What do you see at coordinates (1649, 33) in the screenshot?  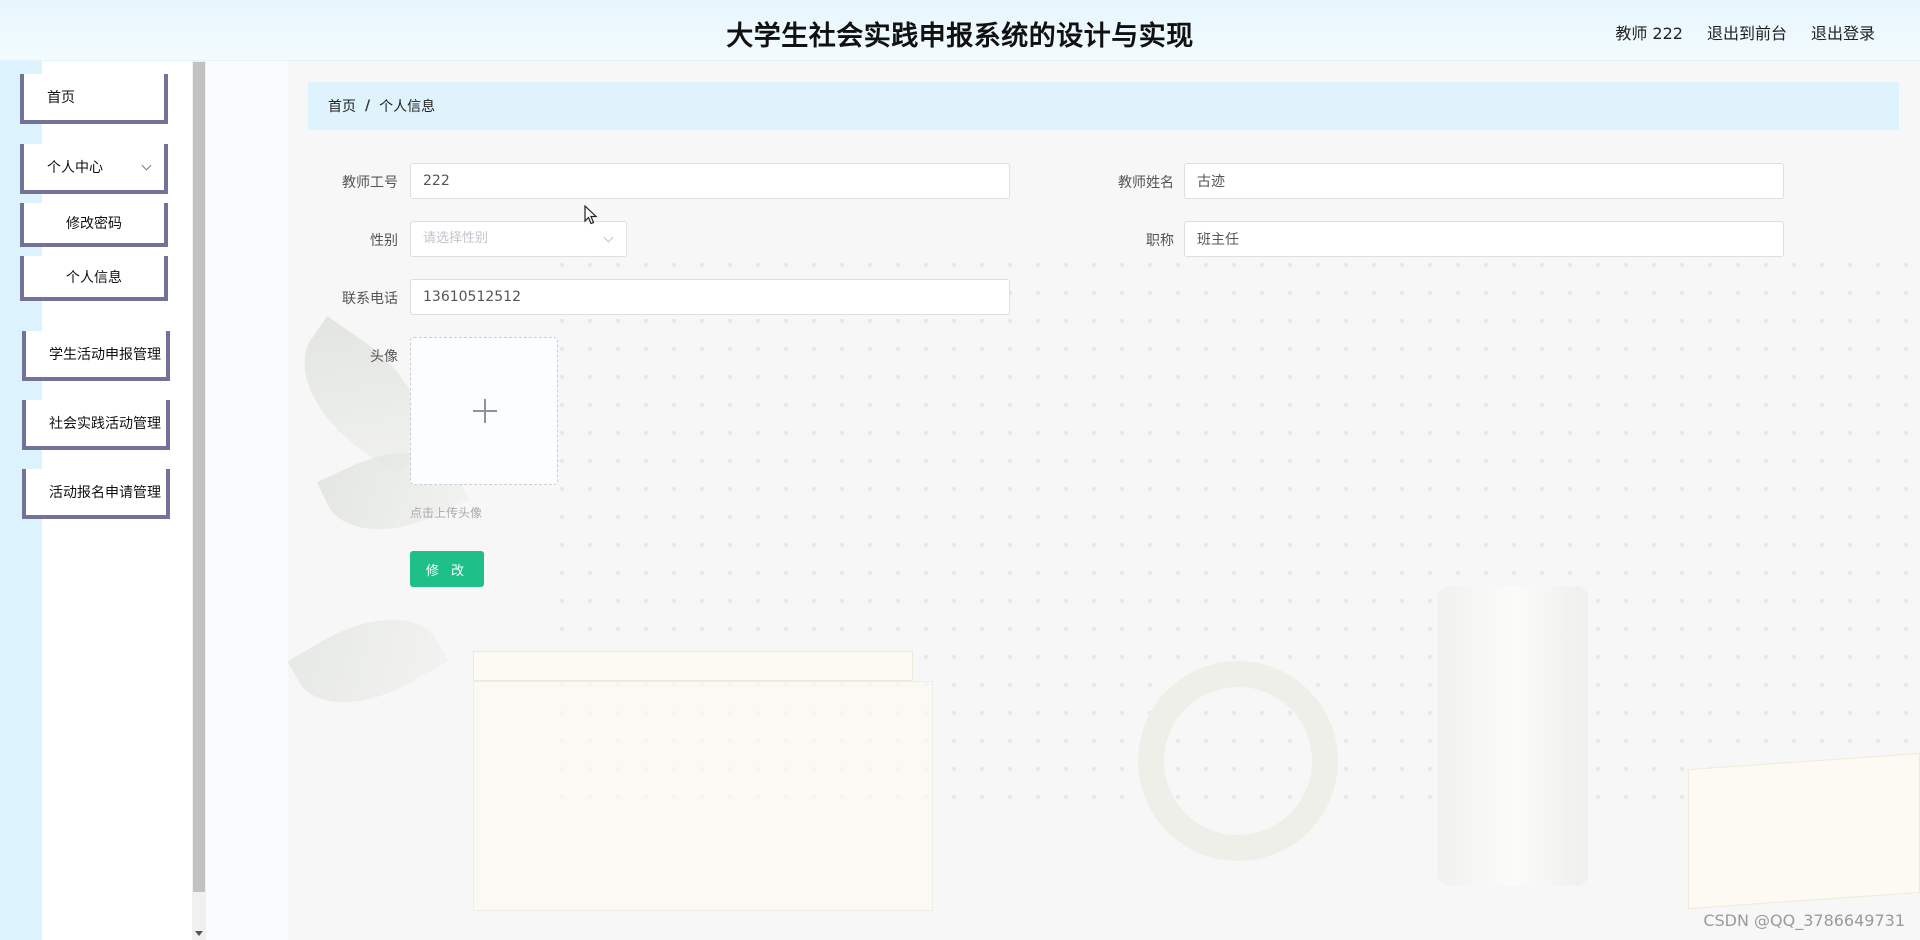 I see `current-user-label: 教师 222` at bounding box center [1649, 33].